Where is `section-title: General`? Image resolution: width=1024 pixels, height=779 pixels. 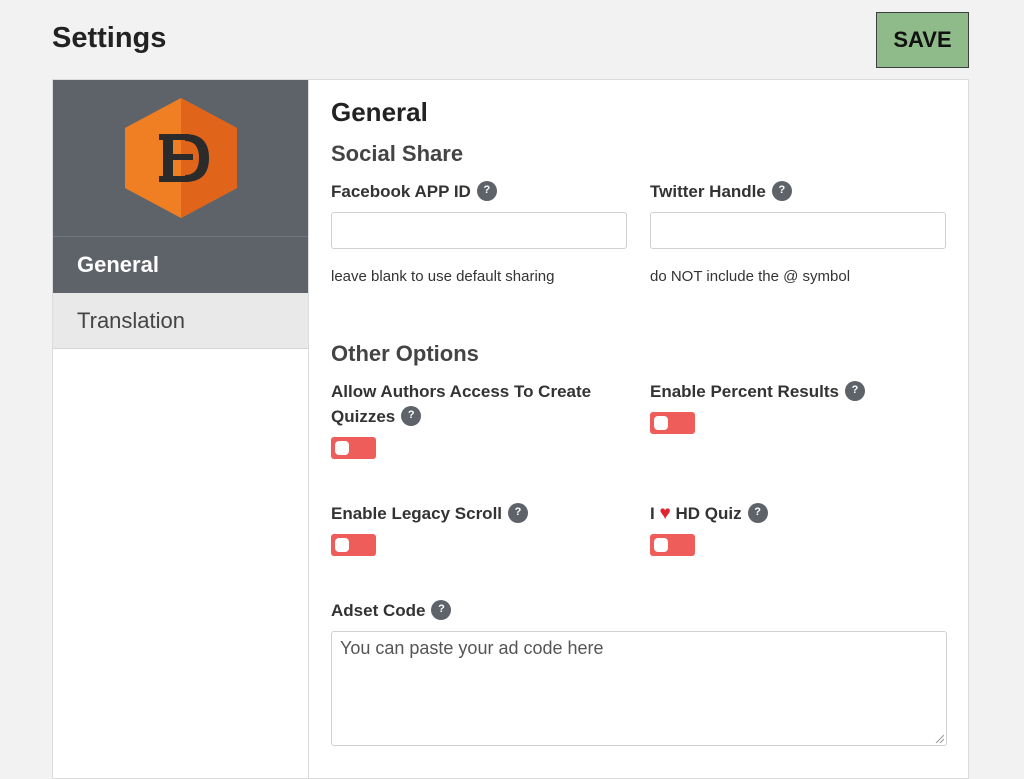
section-title: General is located at coordinates (379, 112).